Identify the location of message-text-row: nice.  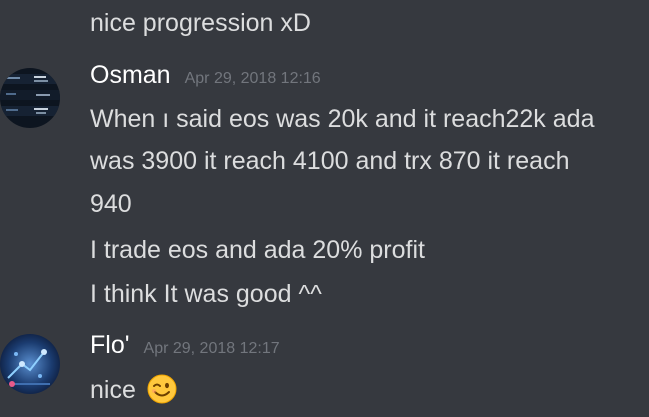
(133, 392).